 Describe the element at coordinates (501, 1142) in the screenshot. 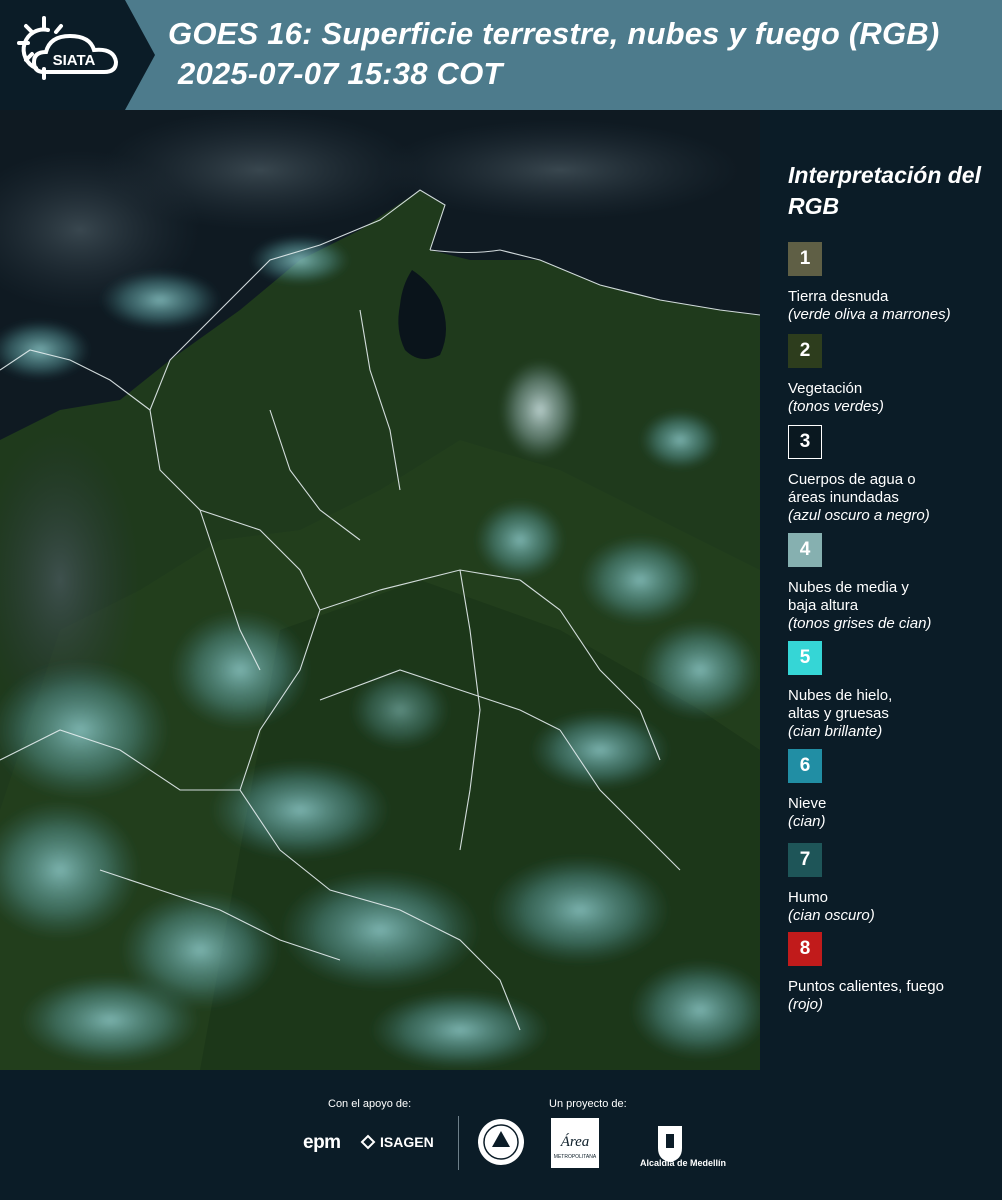

I see `government-seal-icon` at that location.